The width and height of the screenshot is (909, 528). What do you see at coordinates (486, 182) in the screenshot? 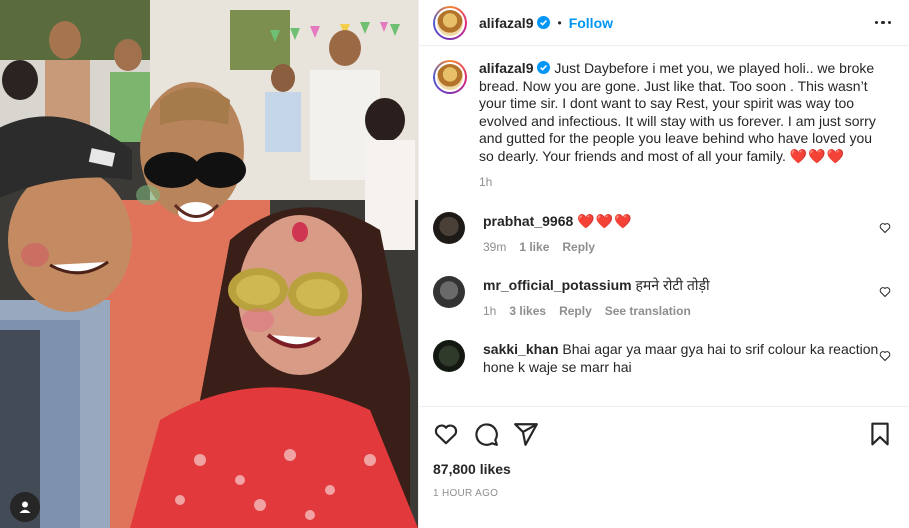
I see `caption-age: 1h` at bounding box center [486, 182].